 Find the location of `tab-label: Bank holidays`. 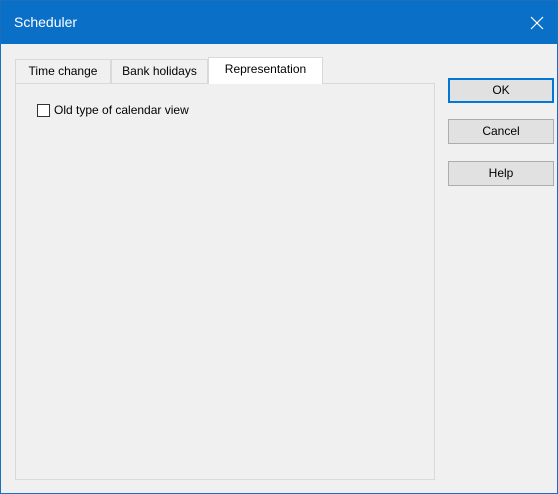

tab-label: Bank holidays is located at coordinates (159, 71).